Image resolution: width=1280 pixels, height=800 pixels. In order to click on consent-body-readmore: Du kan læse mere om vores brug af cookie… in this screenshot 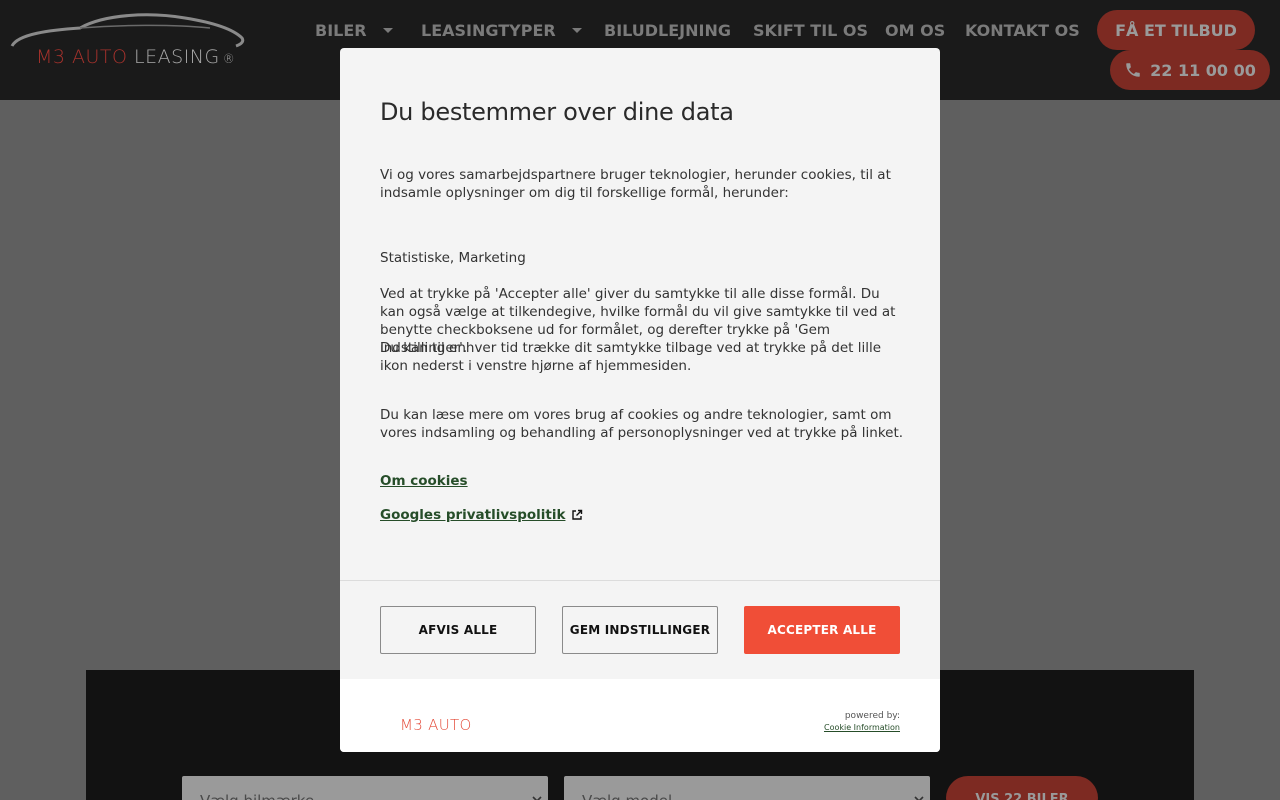, I will do `click(642, 424)`.